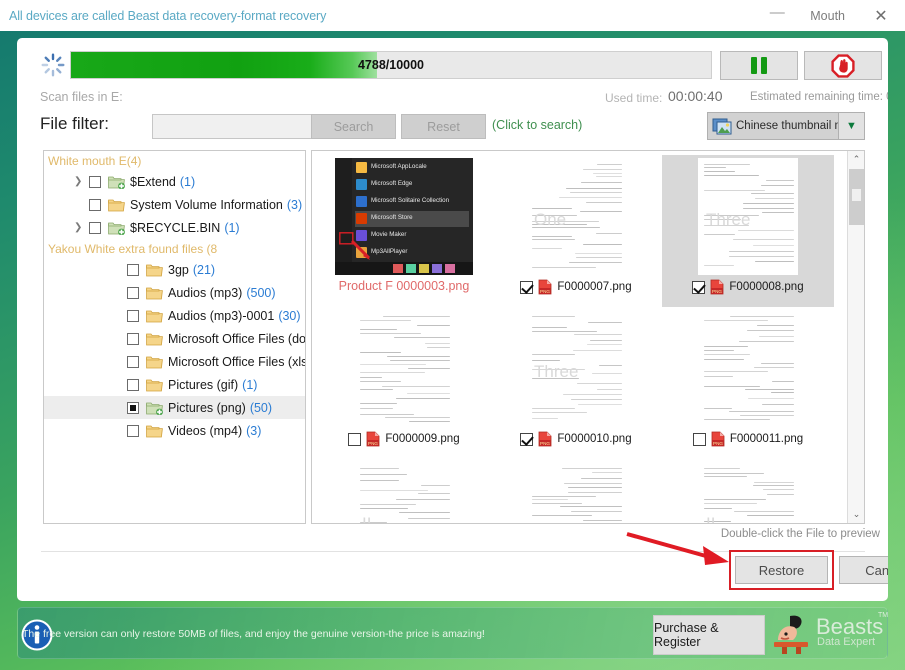 The image size is (905, 670). Describe the element at coordinates (855, 337) in the screenshot. I see `thumbnail-scrollbar: ⌃ ⌄` at that location.